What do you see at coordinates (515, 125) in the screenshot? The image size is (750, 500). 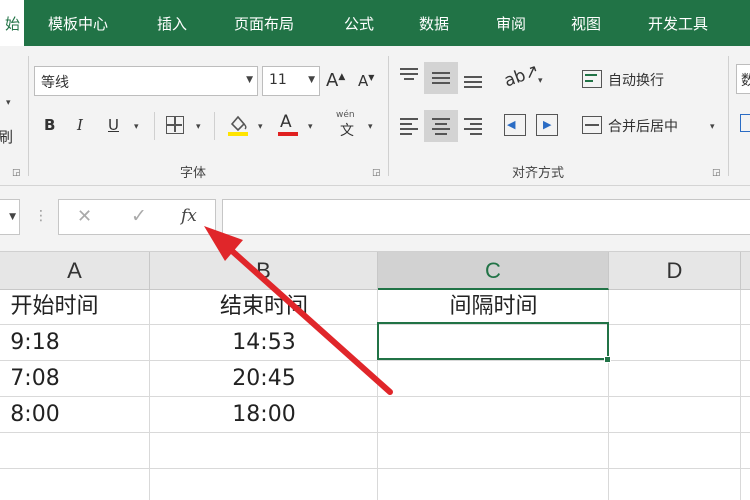 I see `decrease-indent-icon: ◀` at bounding box center [515, 125].